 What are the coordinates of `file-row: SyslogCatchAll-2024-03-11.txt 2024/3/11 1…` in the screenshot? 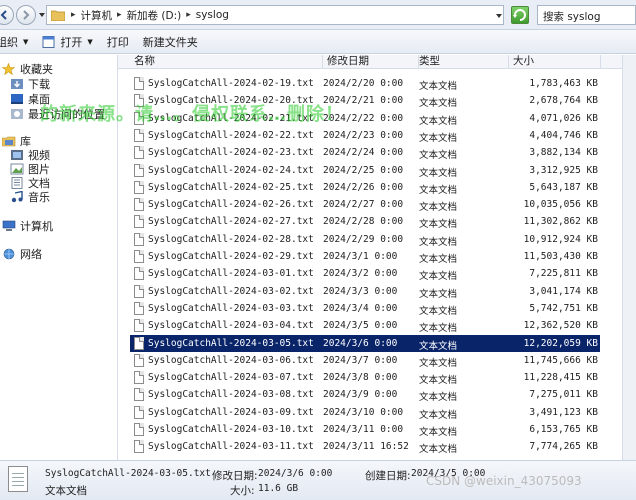 It's located at (365, 446).